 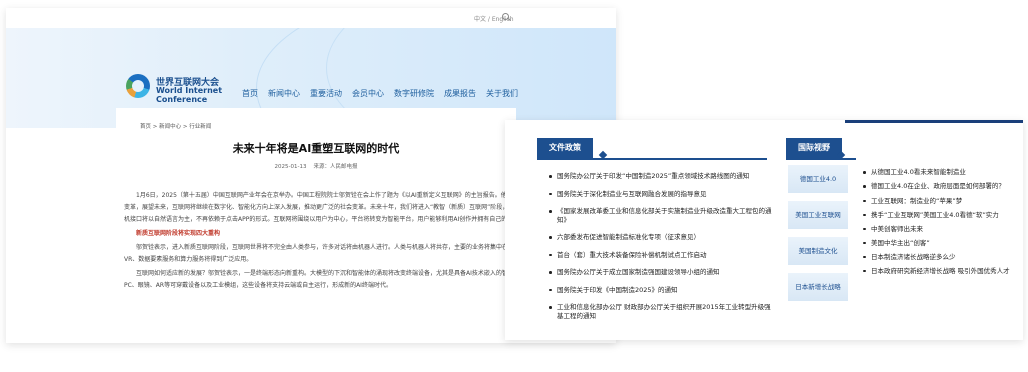 I want to click on list-item: 国务院关于深化制造业与互联网融合发展的指导意见, so click(x=662, y=194).